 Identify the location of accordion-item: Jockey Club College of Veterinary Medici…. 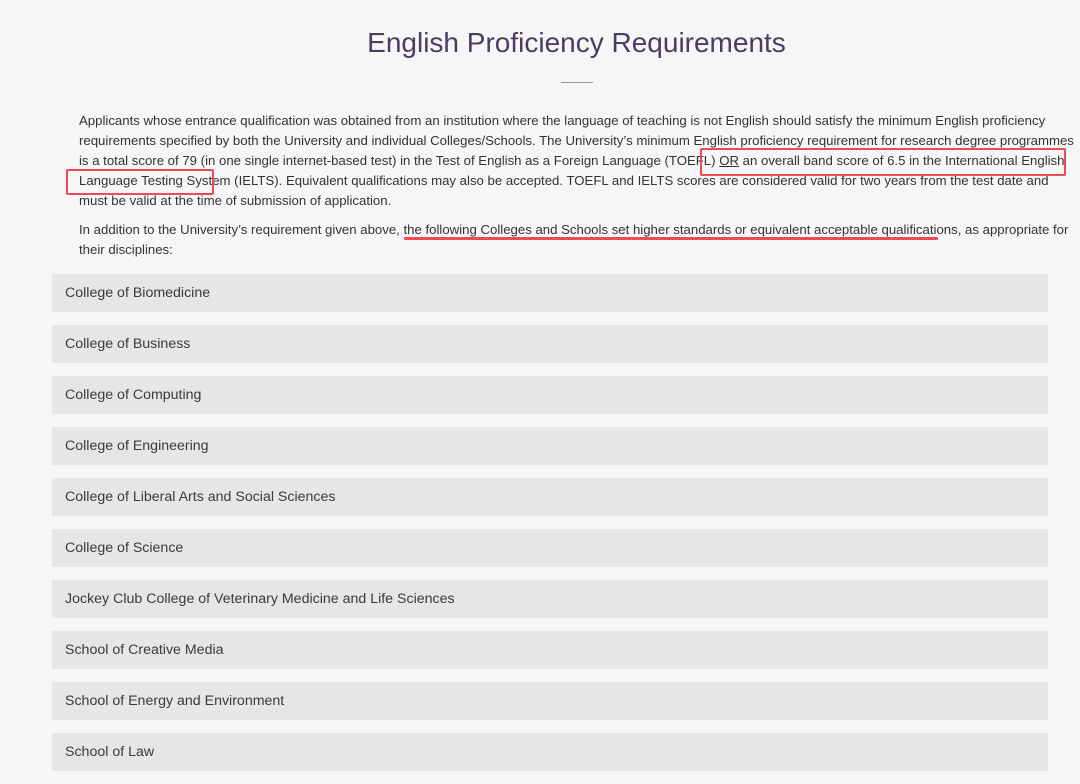
(550, 599).